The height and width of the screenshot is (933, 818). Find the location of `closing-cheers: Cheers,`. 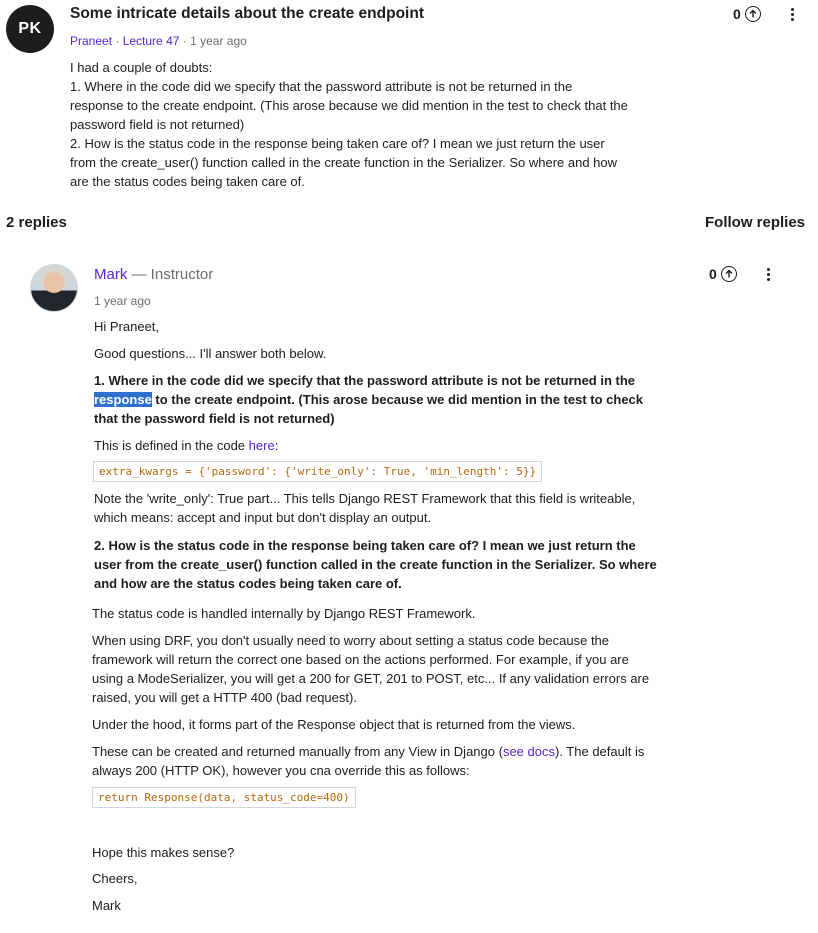

closing-cheers: Cheers, is located at coordinates (115, 878).